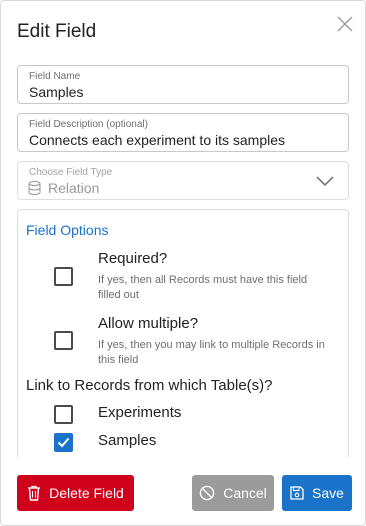  Describe the element at coordinates (56, 92) in the screenshot. I see `field-name-value: Samples` at that location.